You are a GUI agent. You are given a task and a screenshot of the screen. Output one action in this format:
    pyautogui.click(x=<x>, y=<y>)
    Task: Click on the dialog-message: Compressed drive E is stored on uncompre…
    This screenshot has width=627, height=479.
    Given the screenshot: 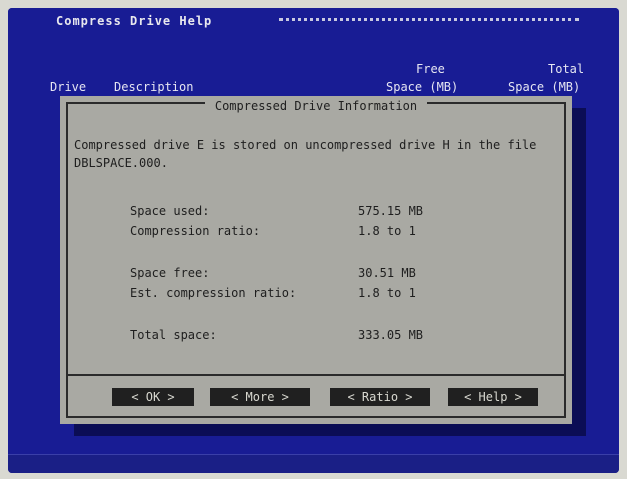 What is the action you would take?
    pyautogui.click(x=305, y=154)
    